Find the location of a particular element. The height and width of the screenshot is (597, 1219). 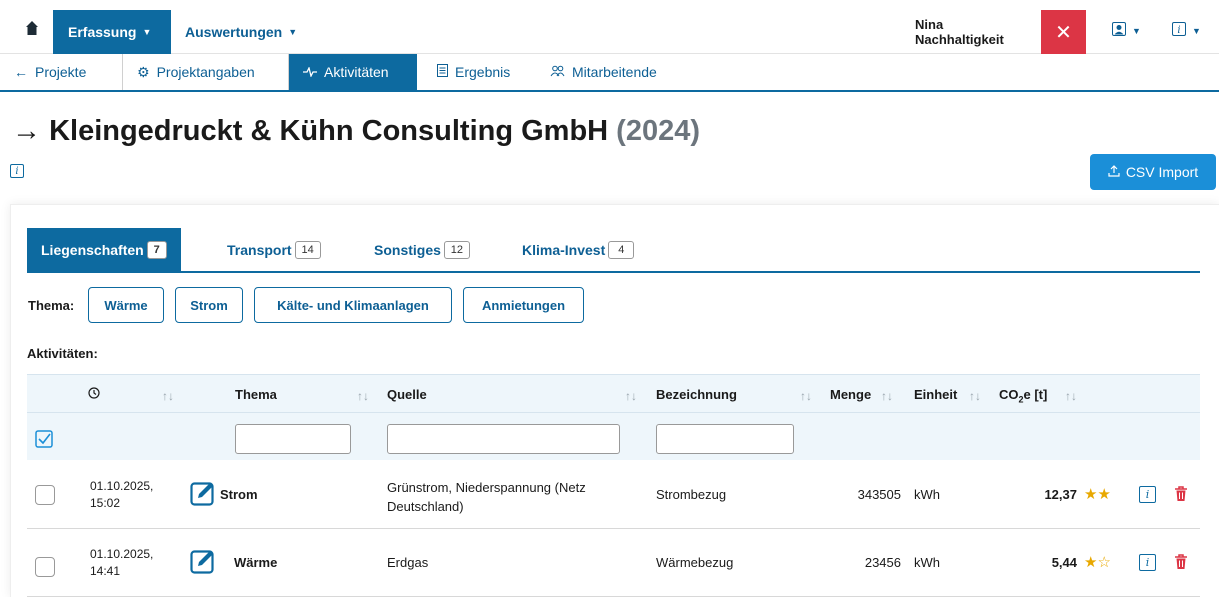

column-co2e: CO2e [t] is located at coordinates (1023, 396).